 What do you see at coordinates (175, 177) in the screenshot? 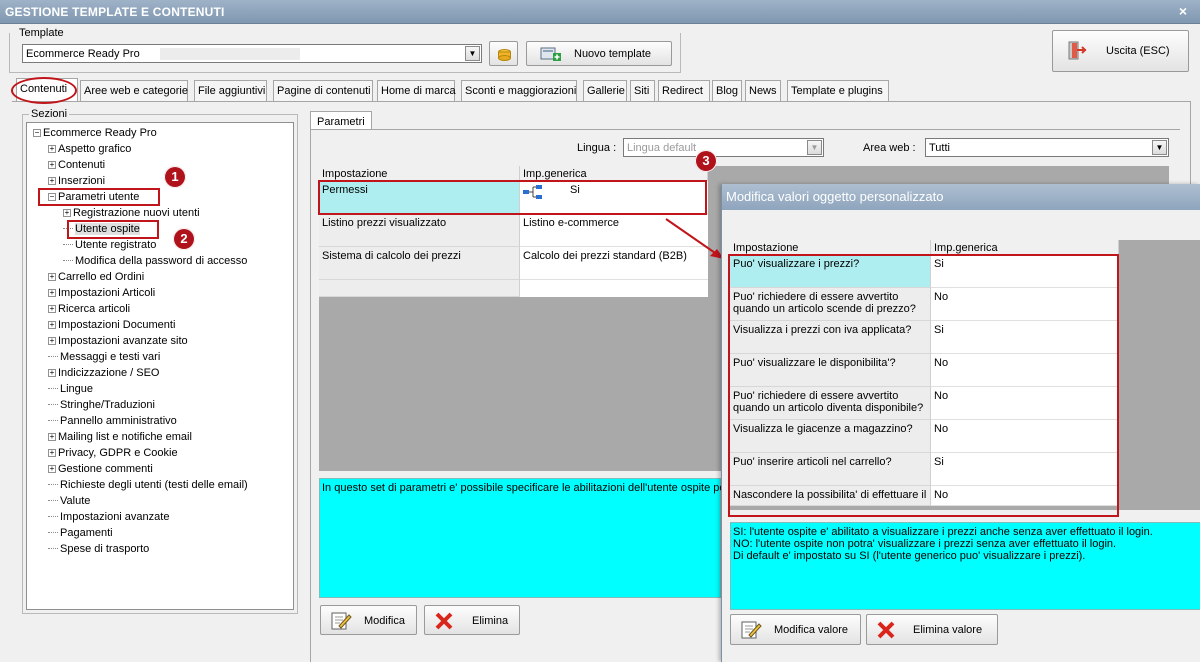
I see `callout-1: 1` at bounding box center [175, 177].